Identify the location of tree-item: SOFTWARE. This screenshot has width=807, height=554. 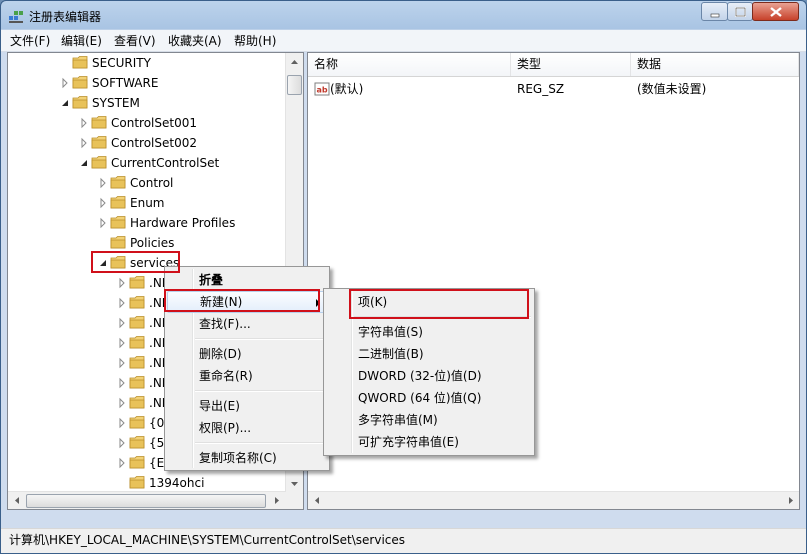
(147, 83).